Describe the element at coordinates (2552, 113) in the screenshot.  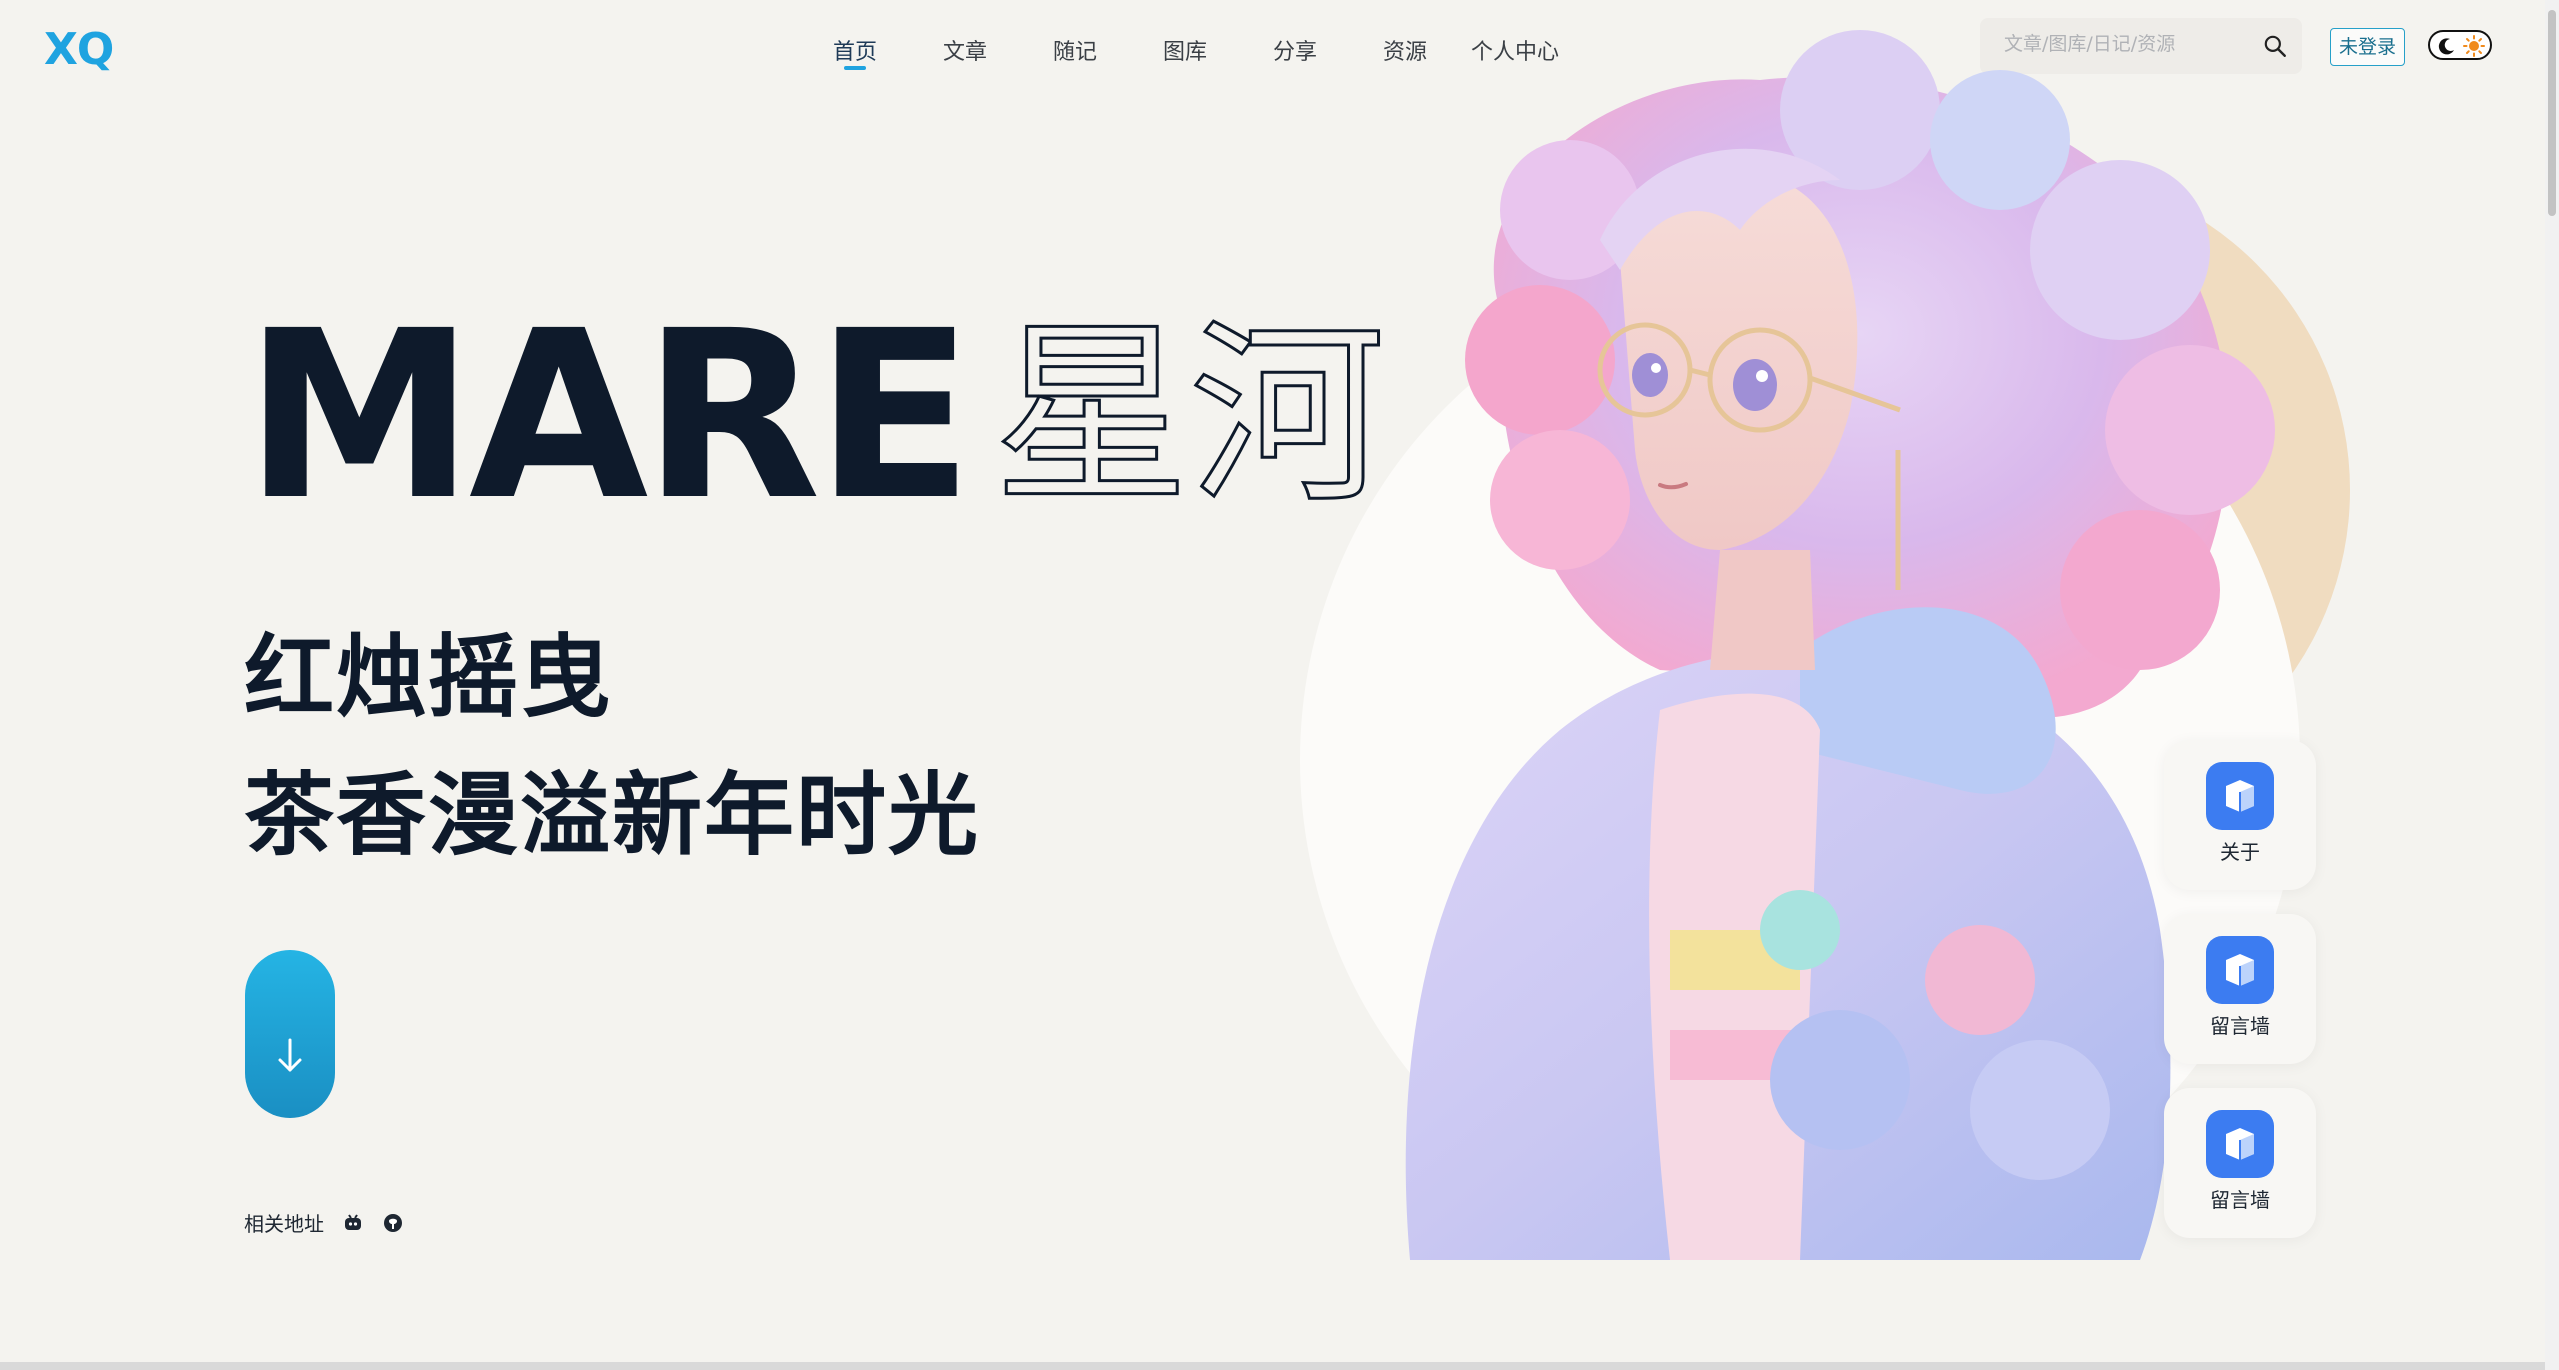
I see `scrollbar-thumb` at that location.